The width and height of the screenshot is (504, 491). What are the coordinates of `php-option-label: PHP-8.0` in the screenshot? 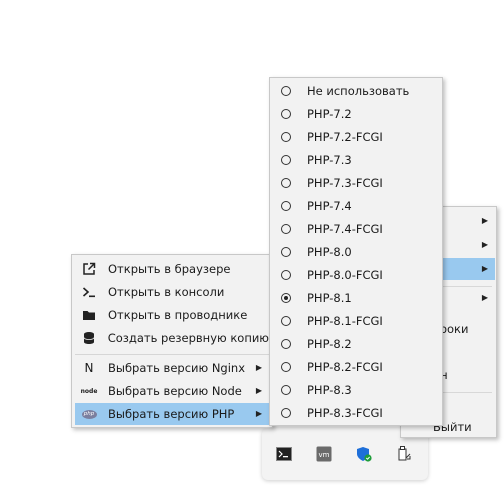 It's located at (329, 252).